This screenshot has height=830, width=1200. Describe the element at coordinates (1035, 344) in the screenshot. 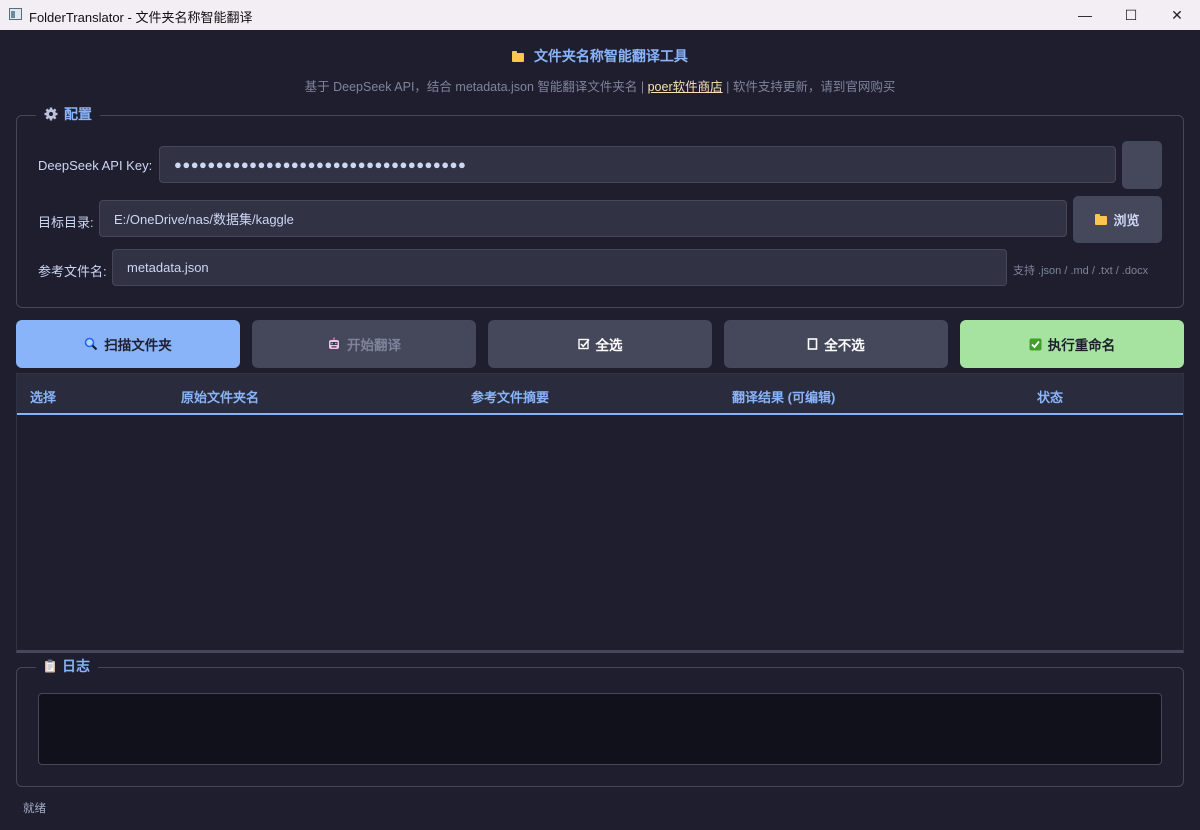

I see `check-mark-icon` at that location.